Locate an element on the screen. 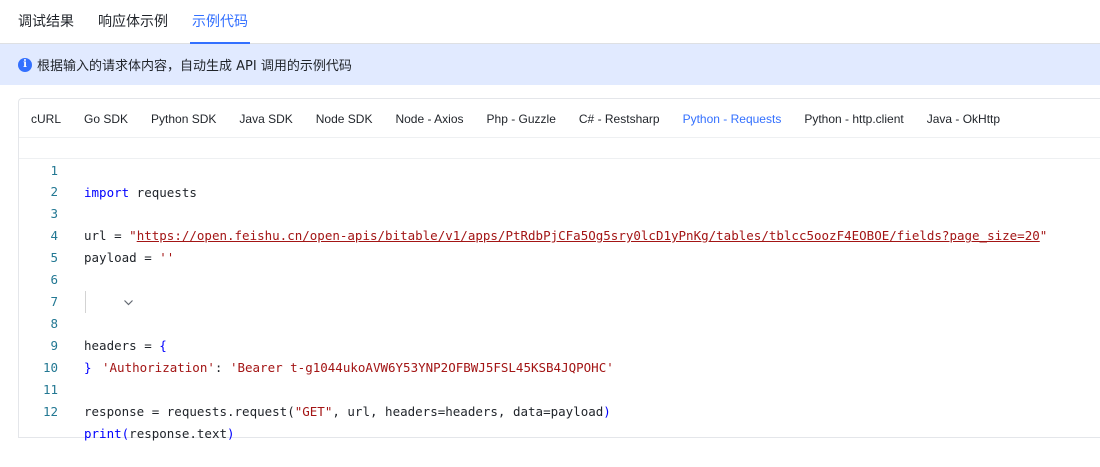 This screenshot has width=1100, height=467. code-text: response = requests.request( is located at coordinates (189, 411).